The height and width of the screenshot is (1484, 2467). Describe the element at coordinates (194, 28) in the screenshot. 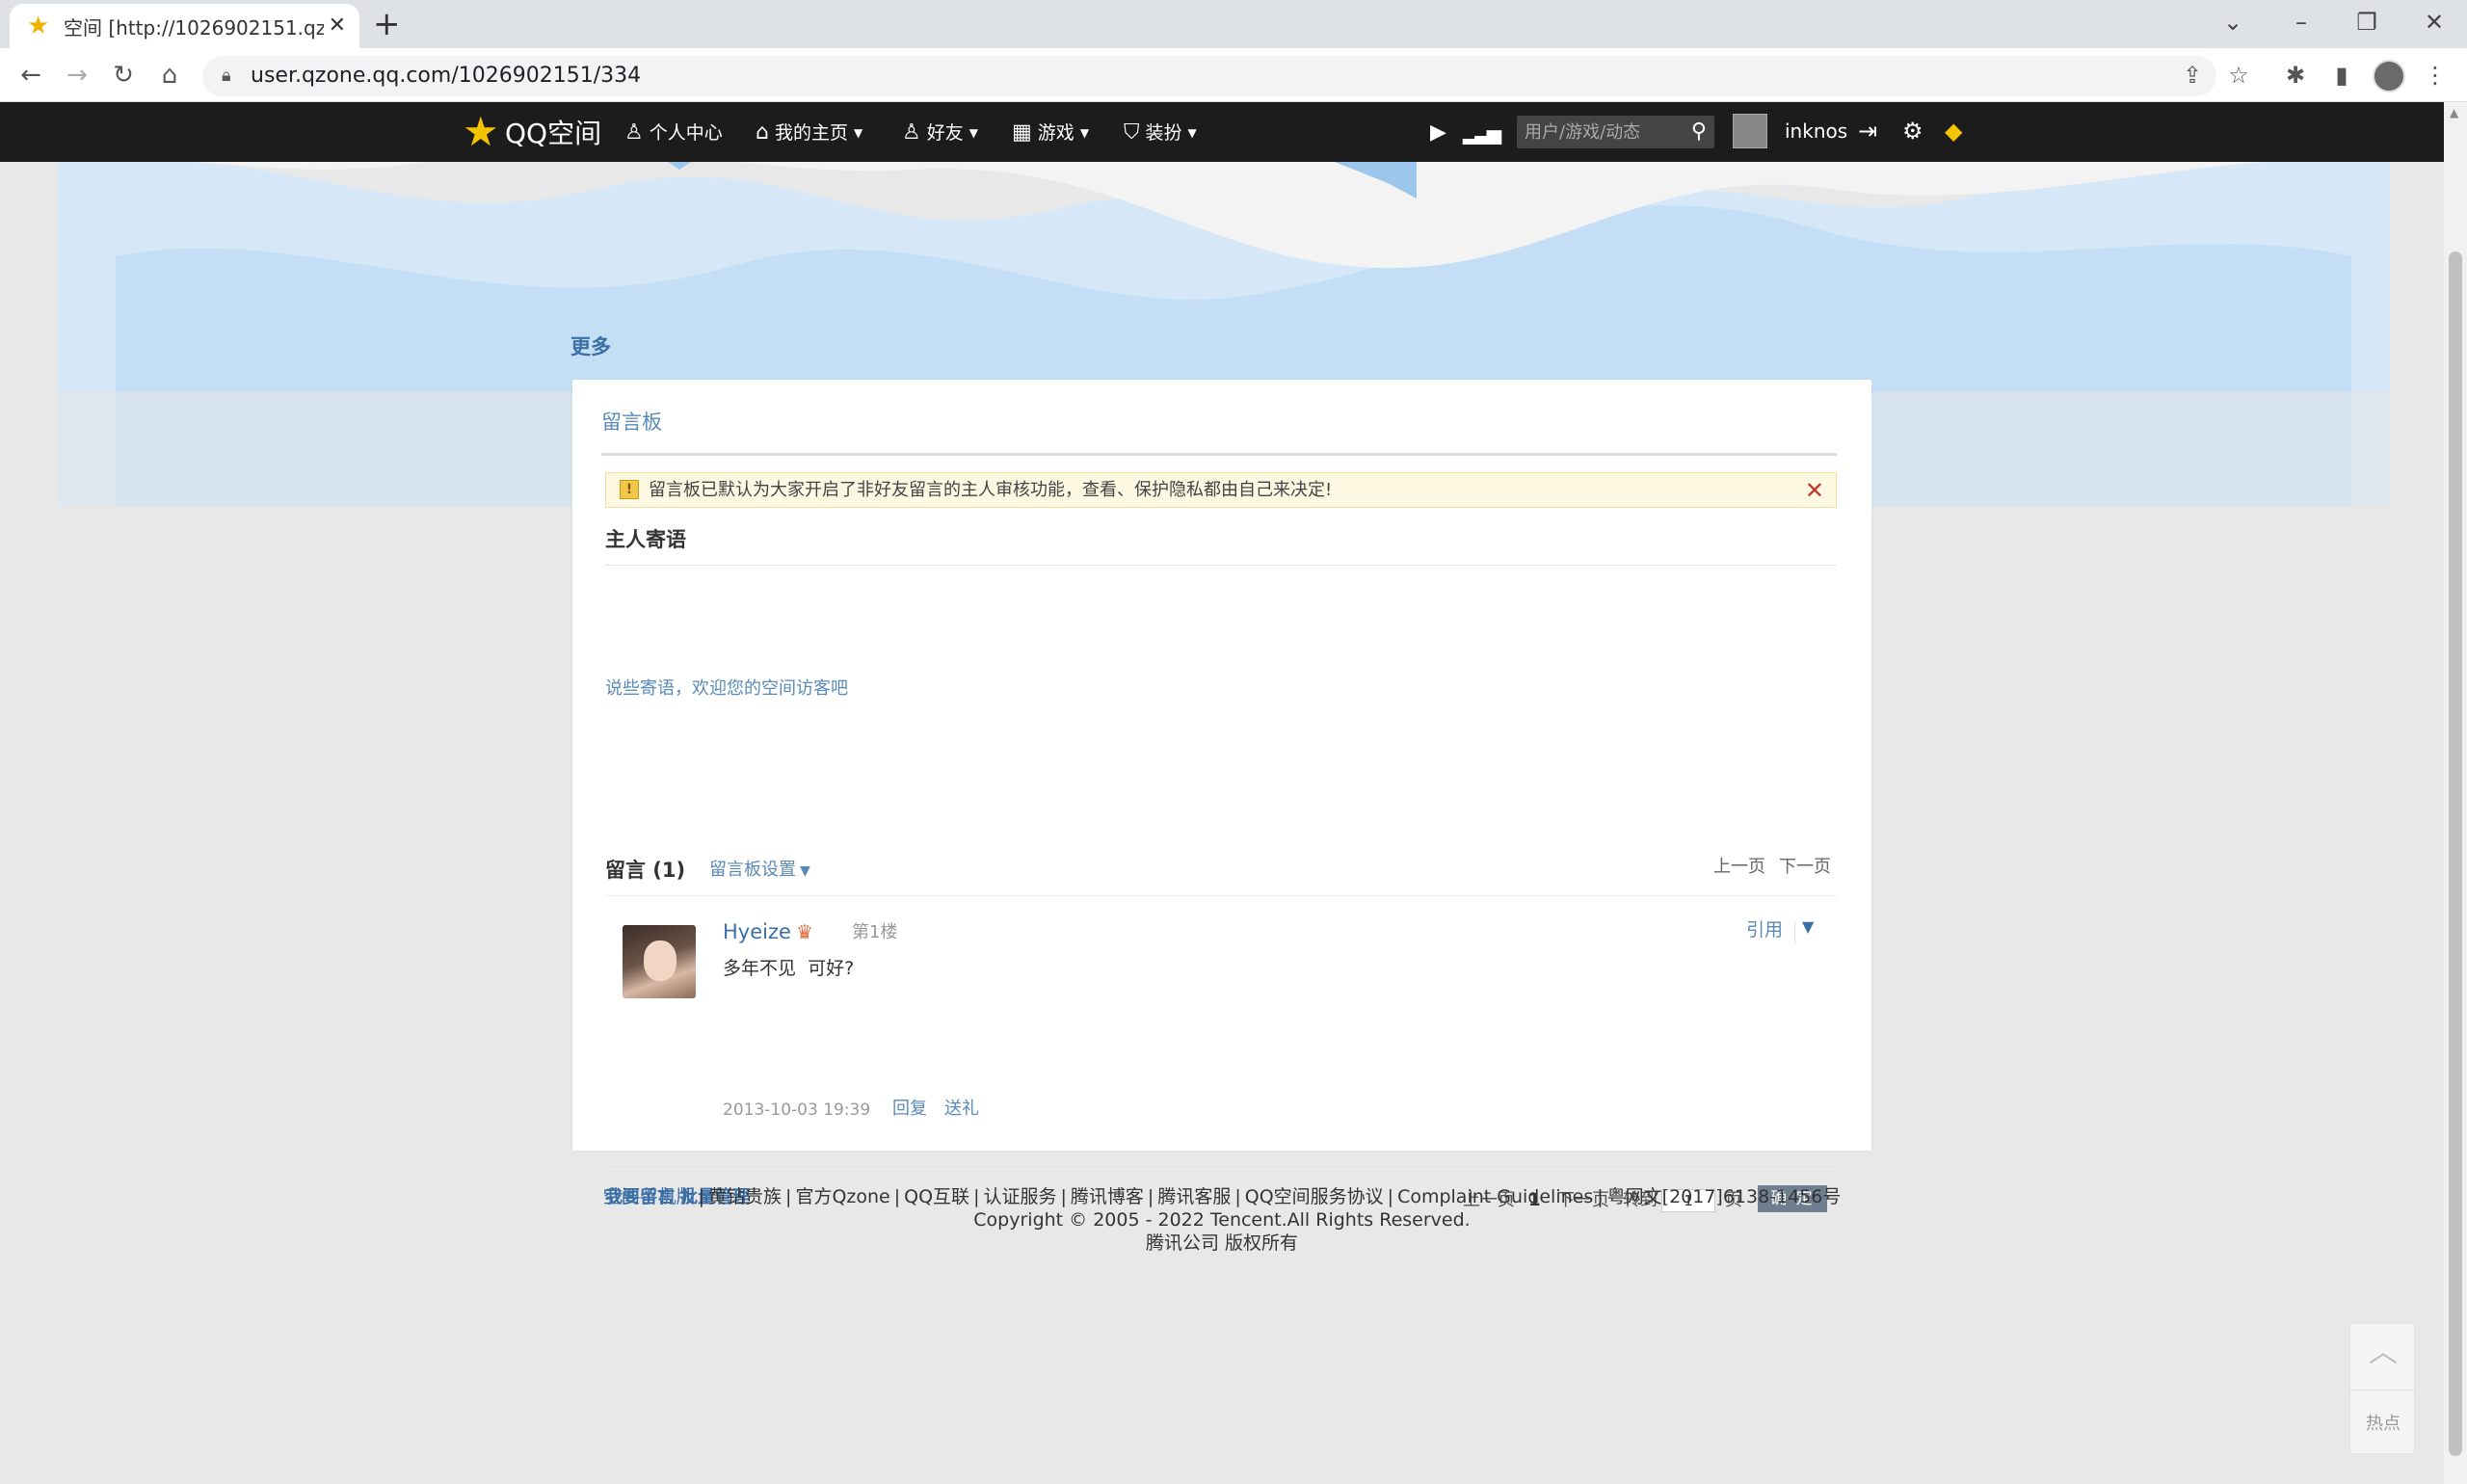

I see `tab-title: 空间 [http://1026902151.qzone` at that location.